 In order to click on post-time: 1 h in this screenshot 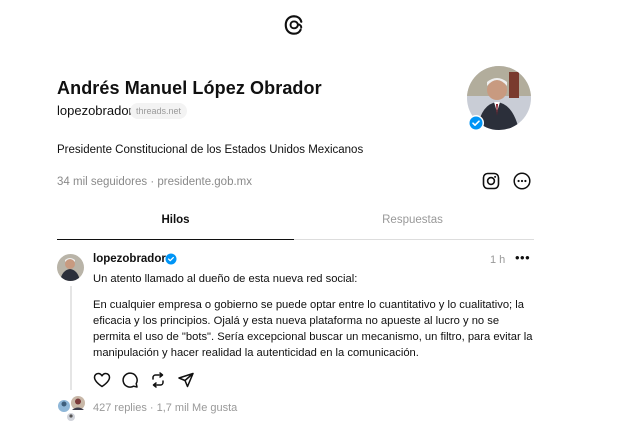, I will do `click(498, 260)`.